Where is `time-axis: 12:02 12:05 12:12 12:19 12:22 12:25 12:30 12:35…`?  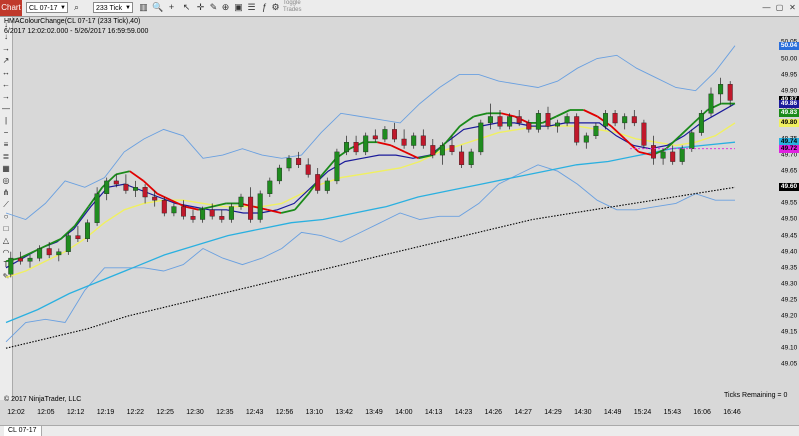 time-axis: 12:02 12:05 12:12 12:19 12:22 12:25 12:30 12:35… is located at coordinates (389, 414).